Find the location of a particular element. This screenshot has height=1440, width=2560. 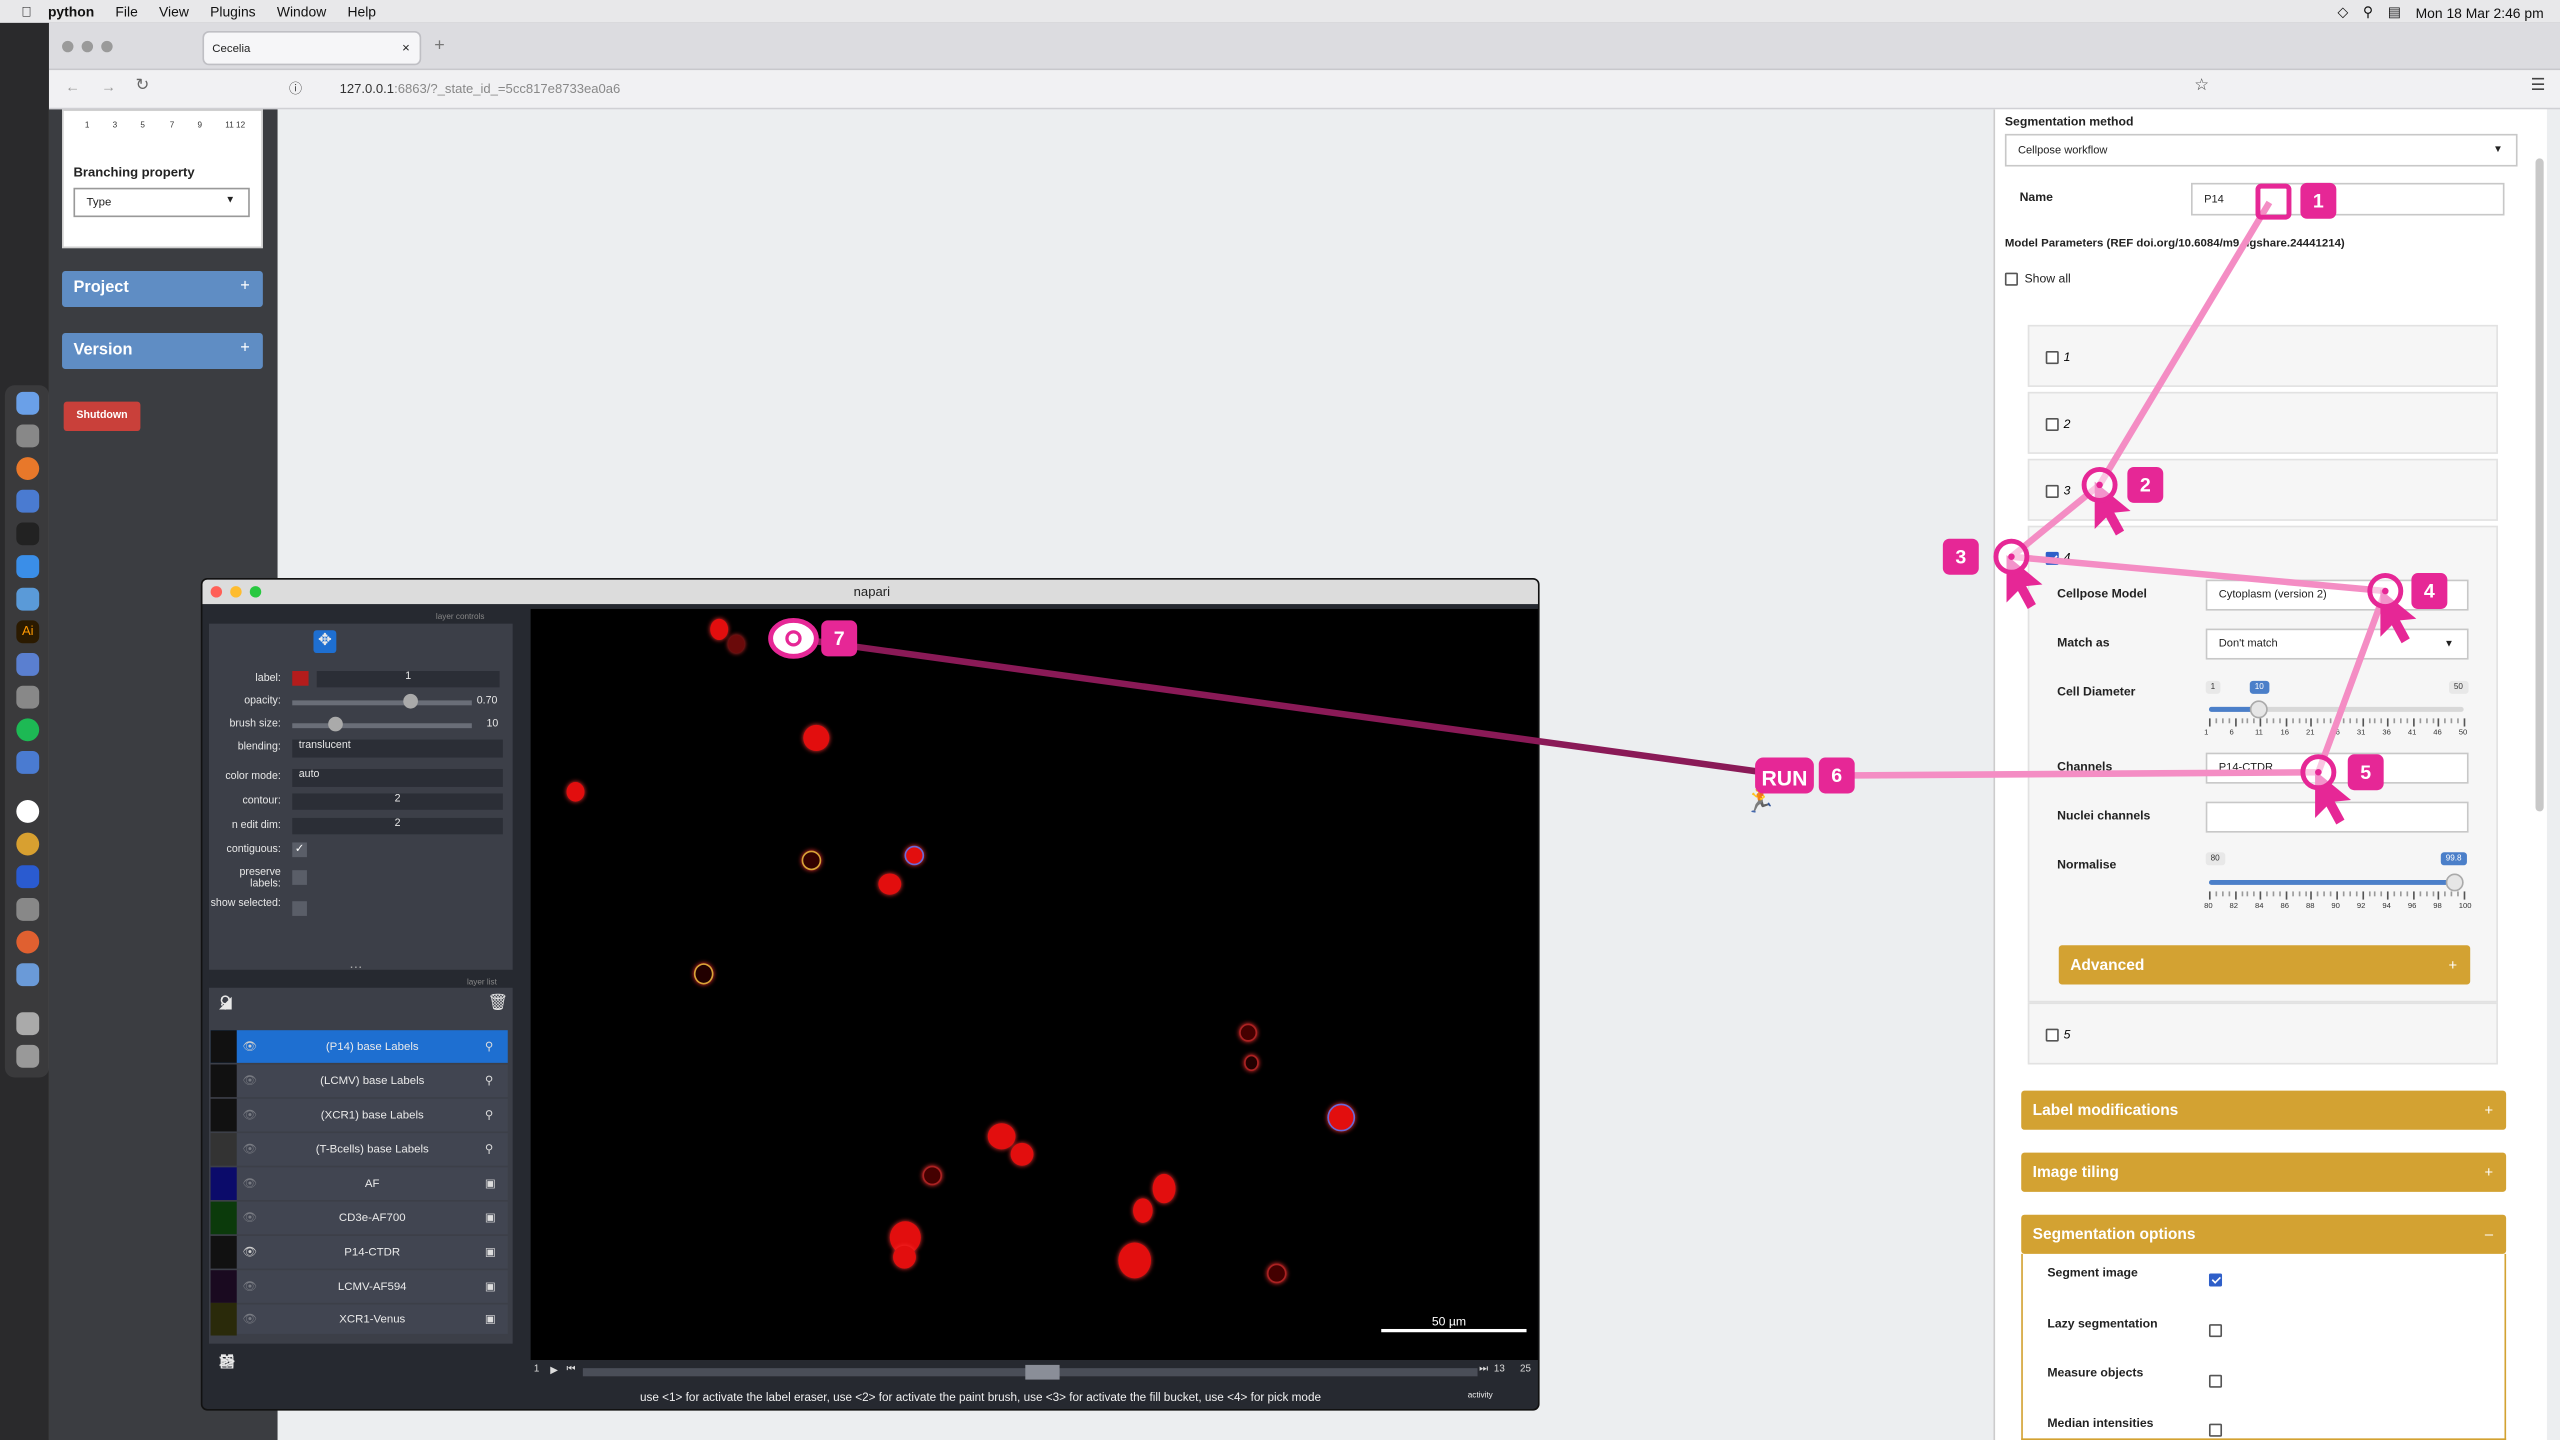

step-badge-2: 2 is located at coordinates (2145, 484).